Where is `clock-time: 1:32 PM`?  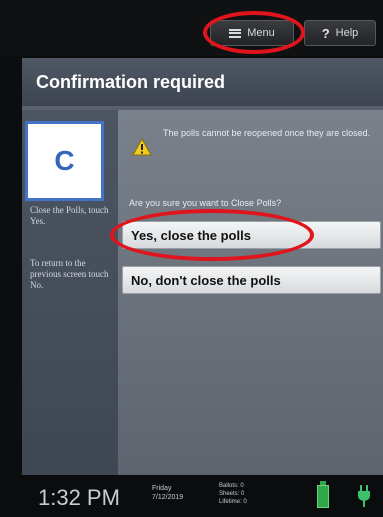 clock-time: 1:32 PM is located at coordinates (79, 497).